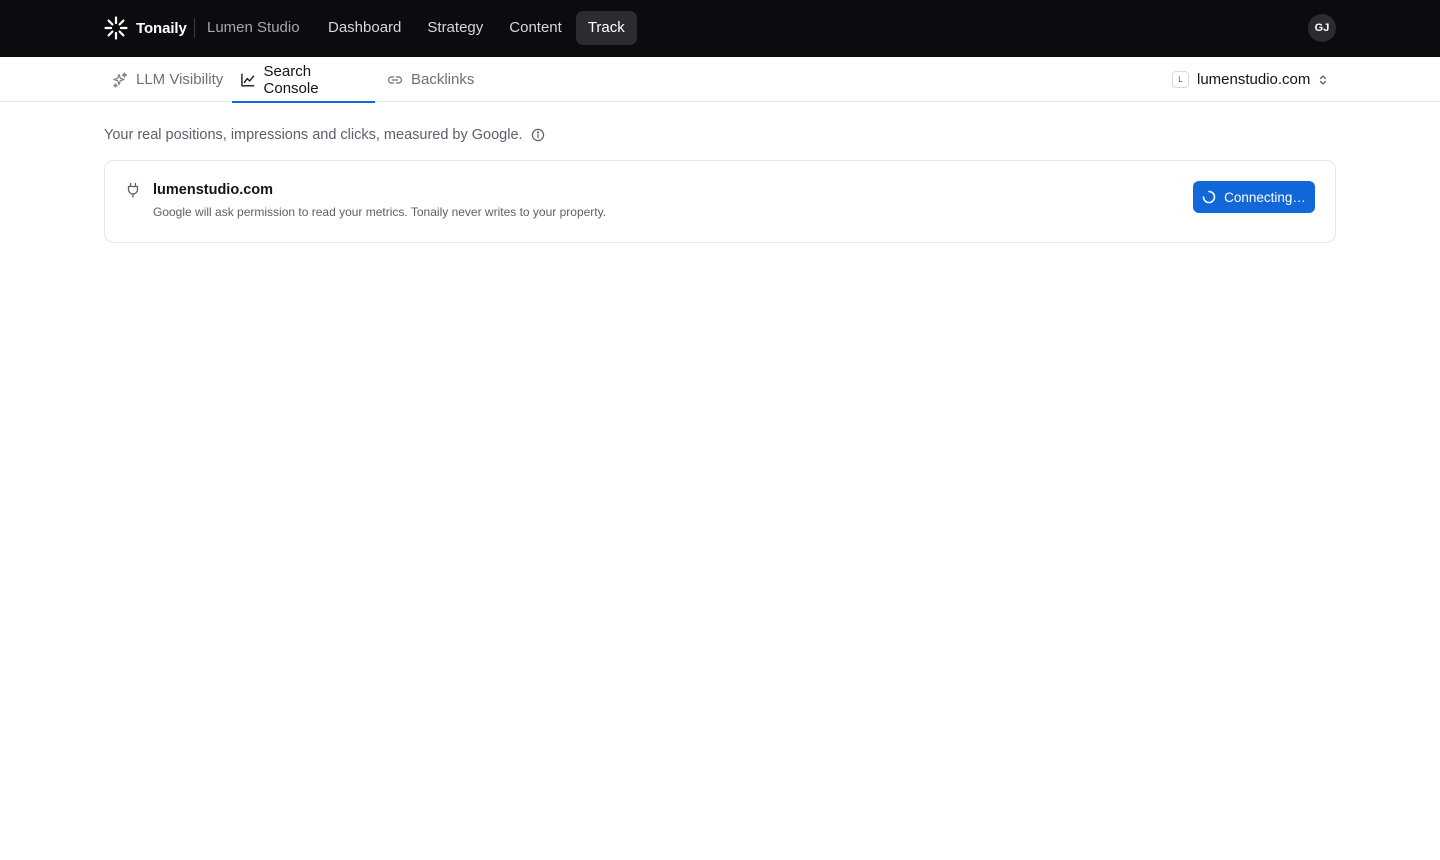 This screenshot has width=1440, height=860. I want to click on site-favicon: L, so click(1180, 79).